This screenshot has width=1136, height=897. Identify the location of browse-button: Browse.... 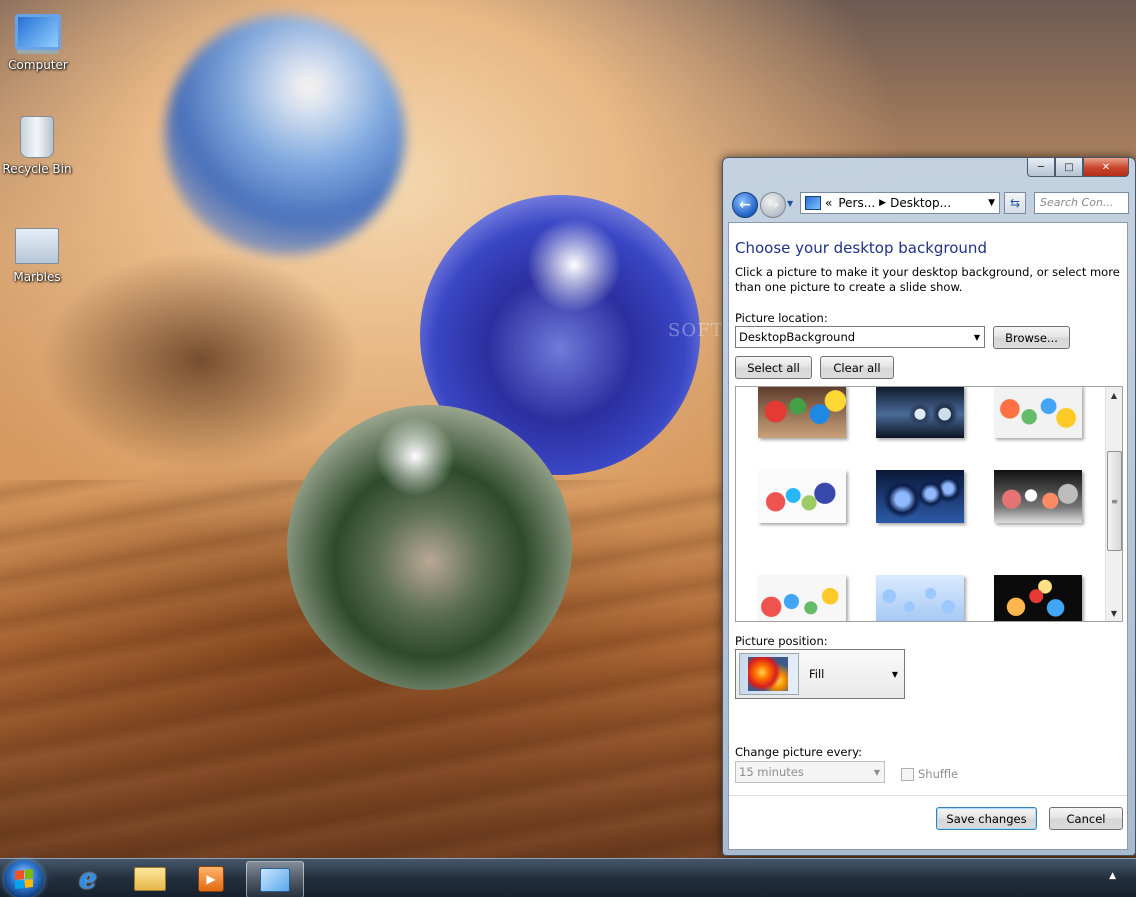
(1031, 337).